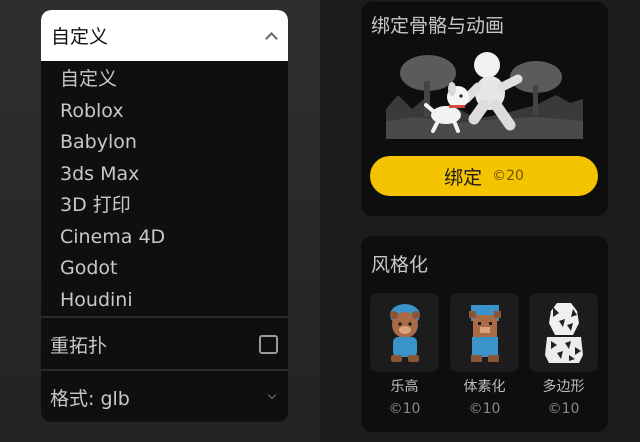 The image size is (640, 442). What do you see at coordinates (79, 345) in the screenshot?
I see `retopology-label: 重拓扑` at bounding box center [79, 345].